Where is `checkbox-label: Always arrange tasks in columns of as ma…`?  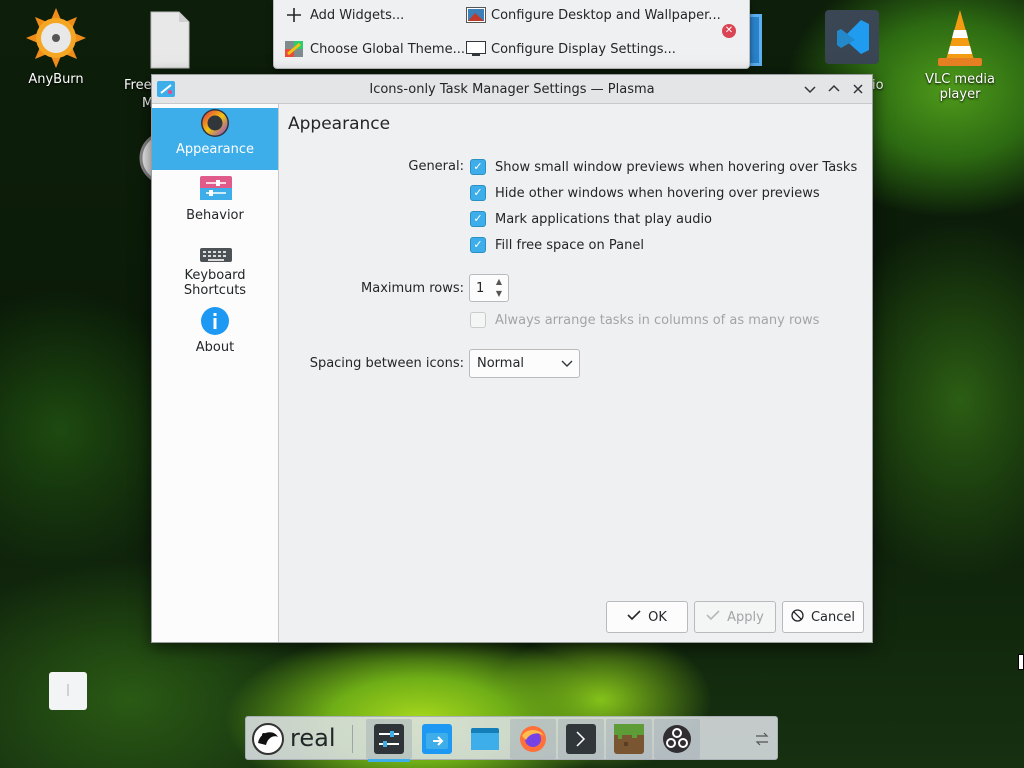
checkbox-label: Always arrange tasks in columns of as ma… is located at coordinates (657, 320).